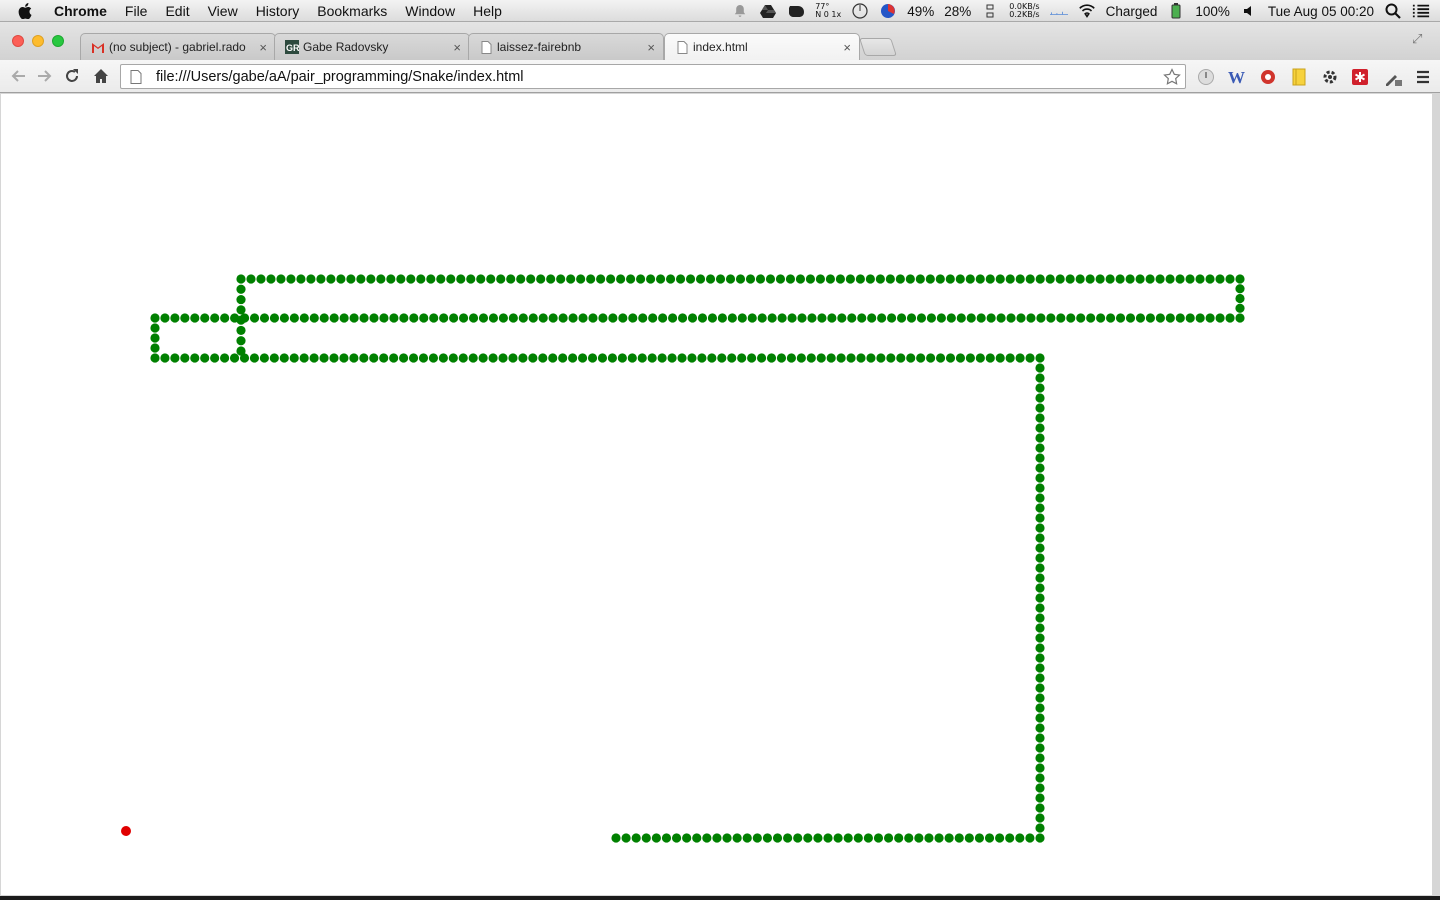  What do you see at coordinates (58, 41) in the screenshot?
I see `window-zoom-button` at bounding box center [58, 41].